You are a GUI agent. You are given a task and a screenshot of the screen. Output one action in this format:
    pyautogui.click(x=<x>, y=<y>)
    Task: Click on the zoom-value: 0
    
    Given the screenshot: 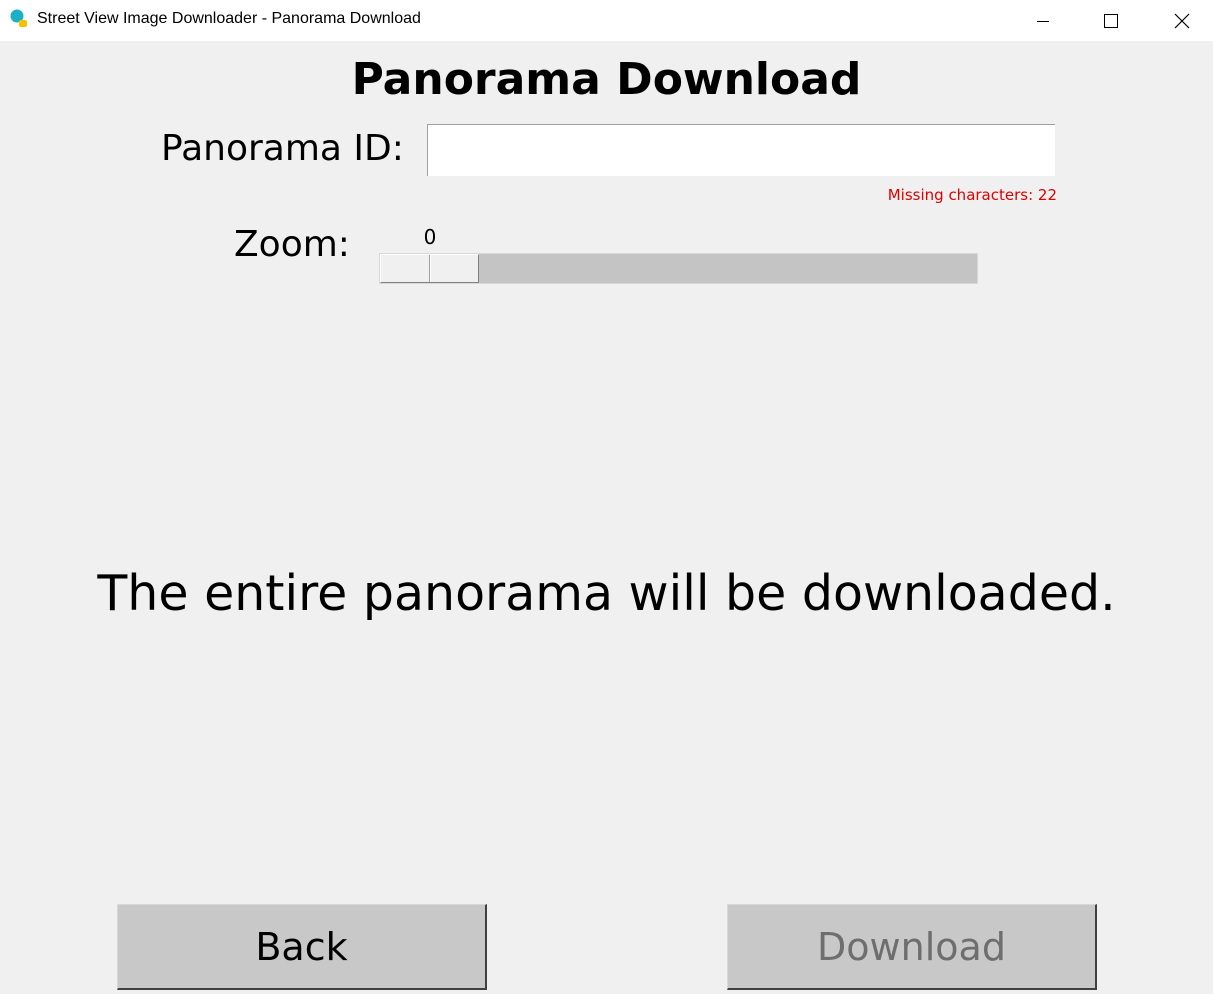 What is the action you would take?
    pyautogui.click(x=430, y=237)
    